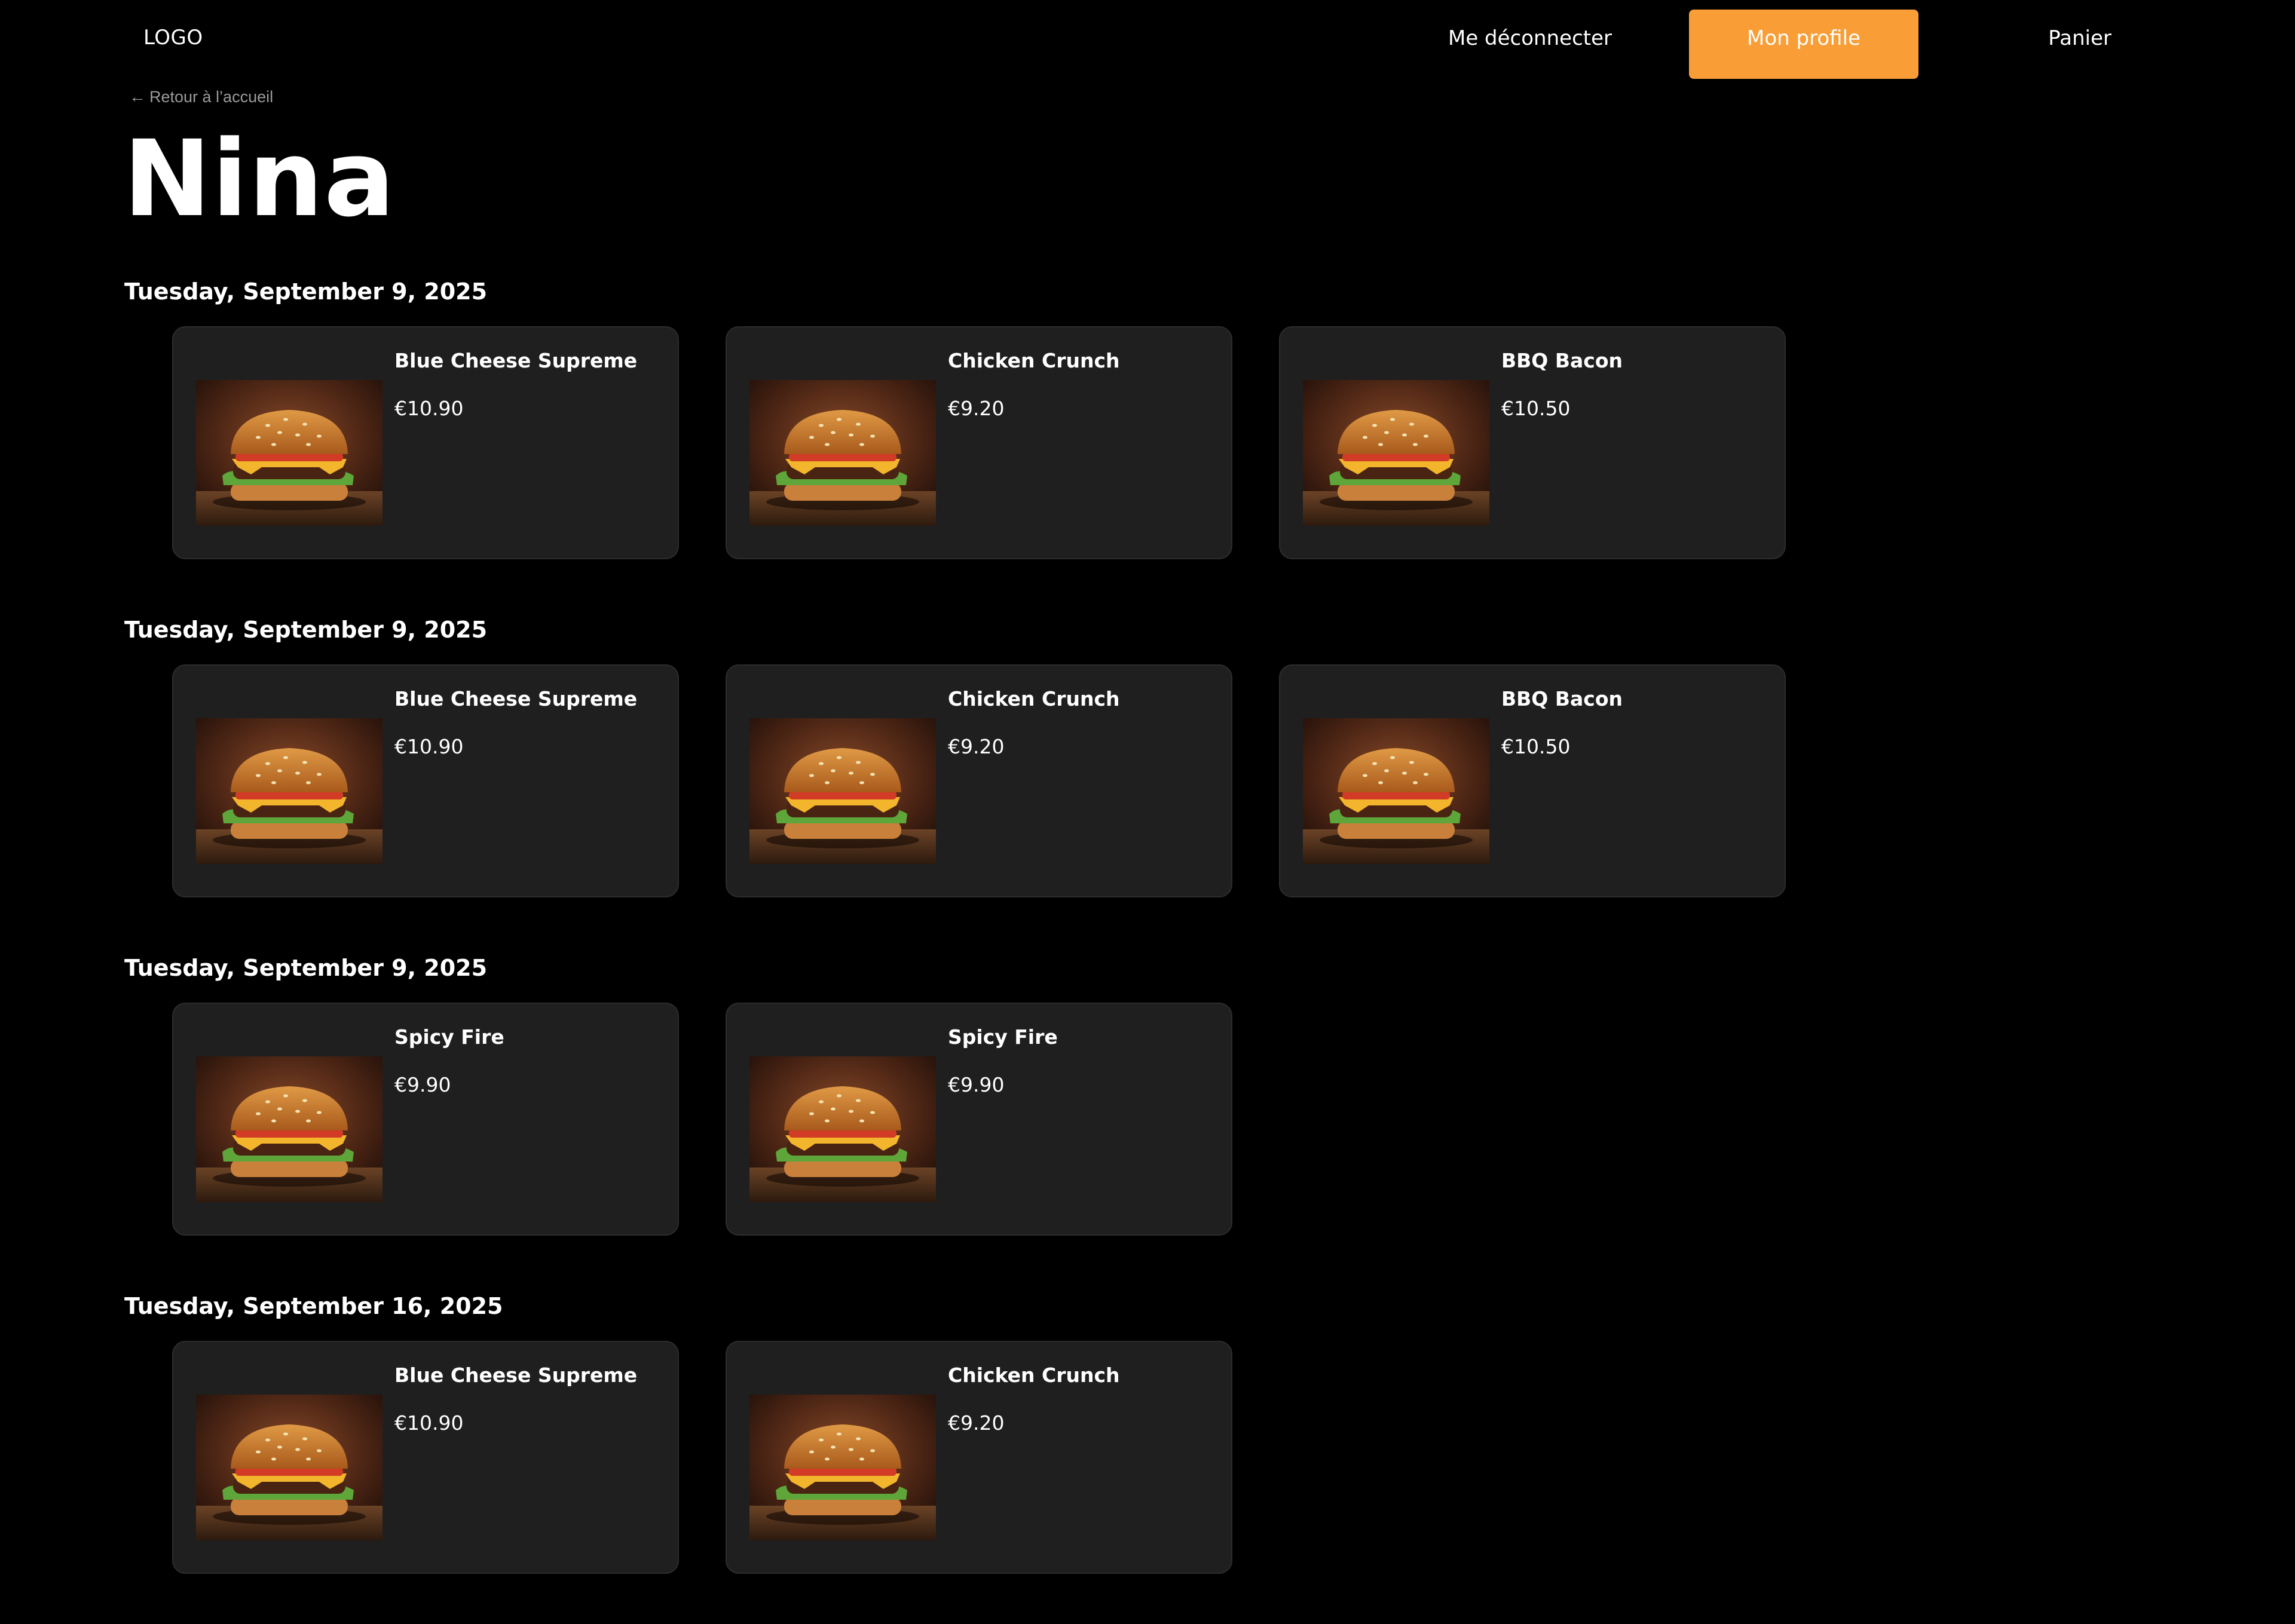  Describe the element at coordinates (702, 1119) in the screenshot. I see `order-items: Spicy Fire €9.90 Spicy Fire €9.90` at that location.